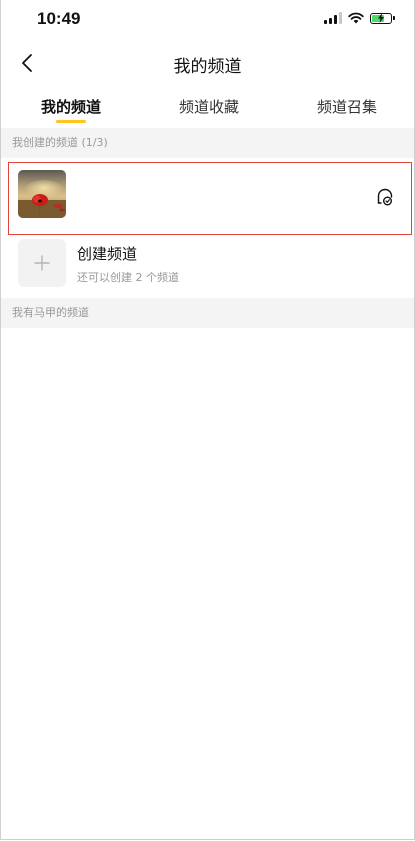 The height and width of the screenshot is (841, 415). Describe the element at coordinates (207, 313) in the screenshot. I see `section-header-vest: 我有马甲的频道` at that location.